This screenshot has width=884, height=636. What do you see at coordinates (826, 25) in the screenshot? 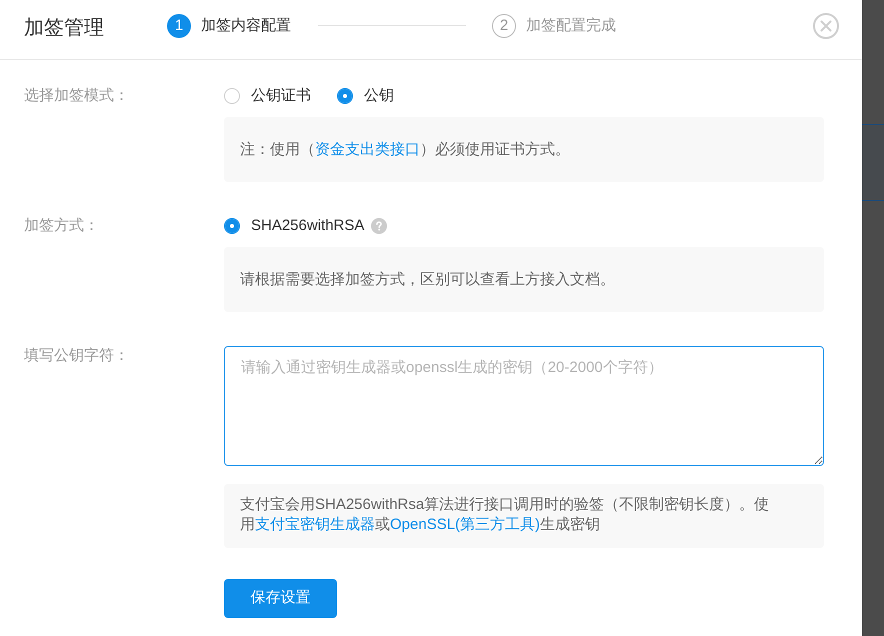
I see `close-icon` at bounding box center [826, 25].